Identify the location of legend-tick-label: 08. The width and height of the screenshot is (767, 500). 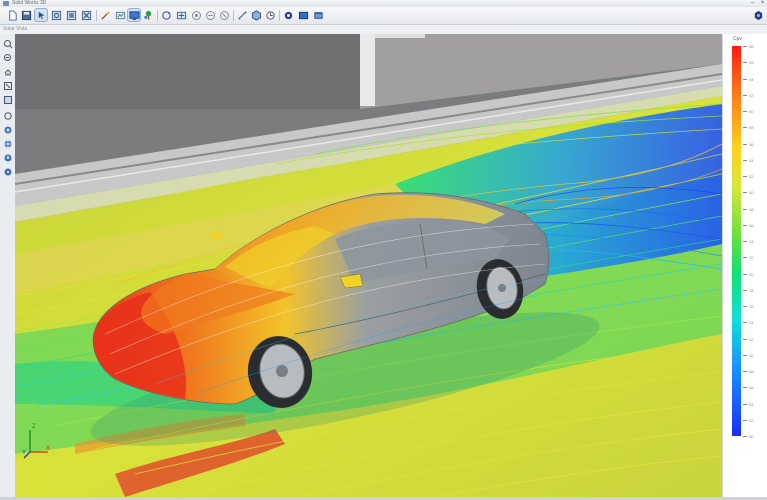
(751, 371).